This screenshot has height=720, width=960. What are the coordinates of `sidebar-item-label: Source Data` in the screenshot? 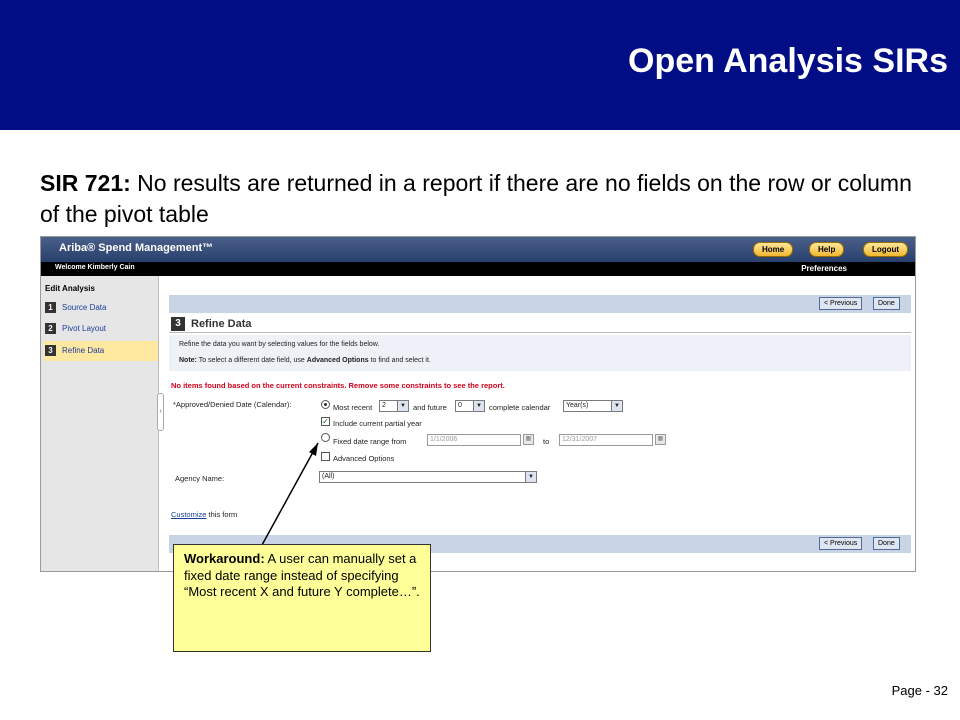 It's located at (84, 307).